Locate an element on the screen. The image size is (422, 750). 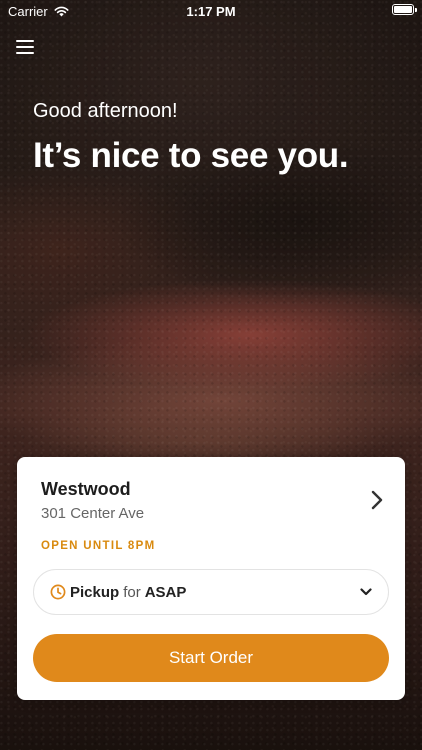
hamburger-menu-icon is located at coordinates (25, 48).